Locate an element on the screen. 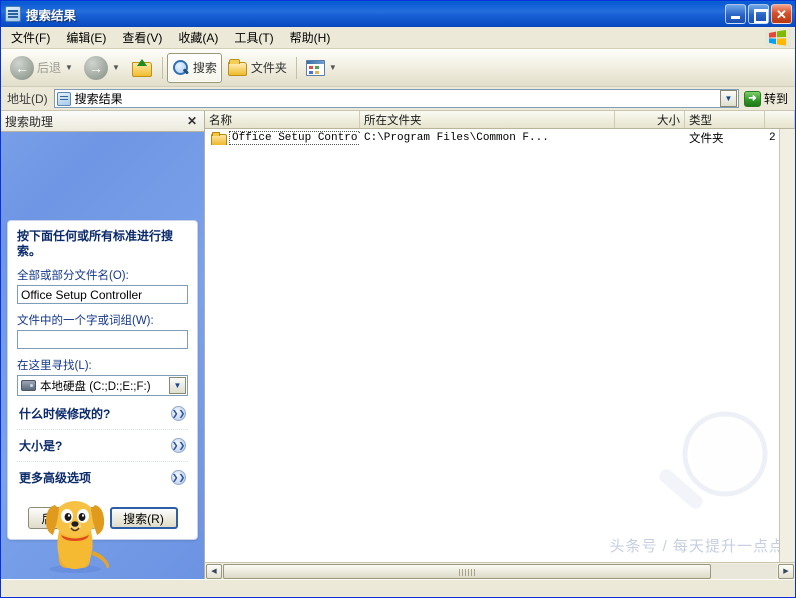 Image resolution: width=796 pixels, height=598 pixels. drive-icon is located at coordinates (28, 385).